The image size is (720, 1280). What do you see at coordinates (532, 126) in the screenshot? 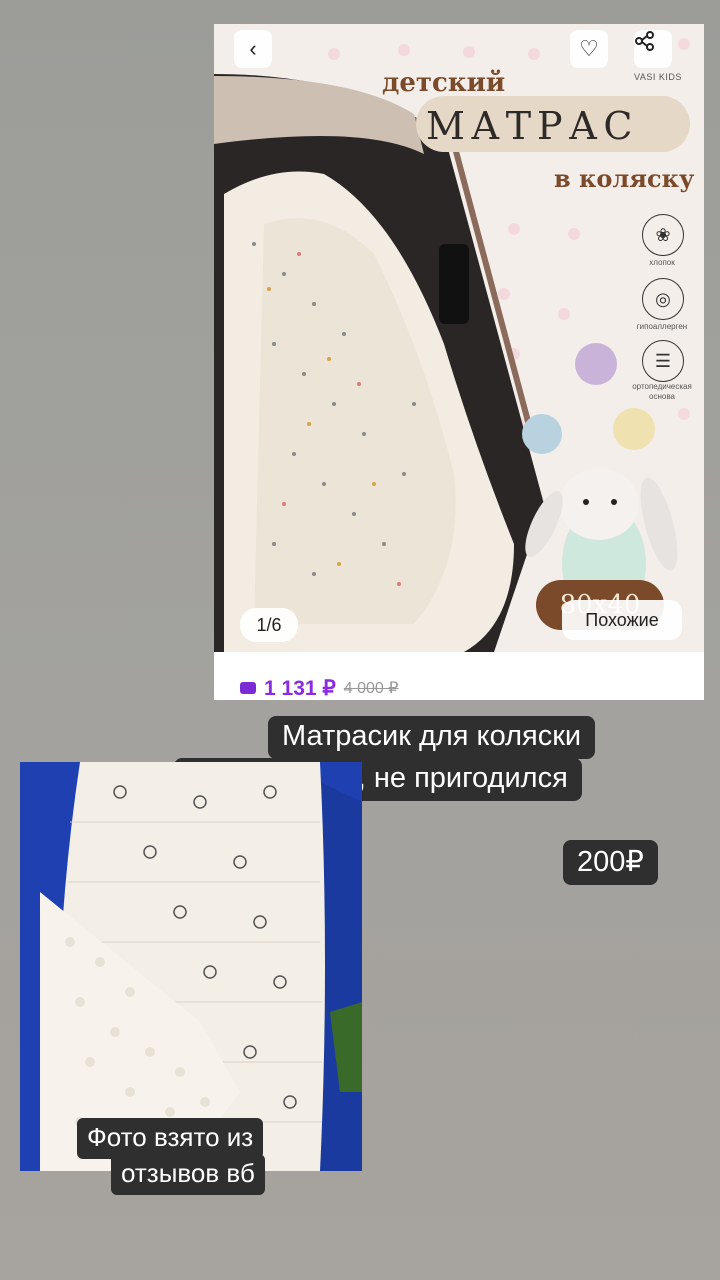
I see `banner-title-main: МАТРАС` at bounding box center [532, 126].